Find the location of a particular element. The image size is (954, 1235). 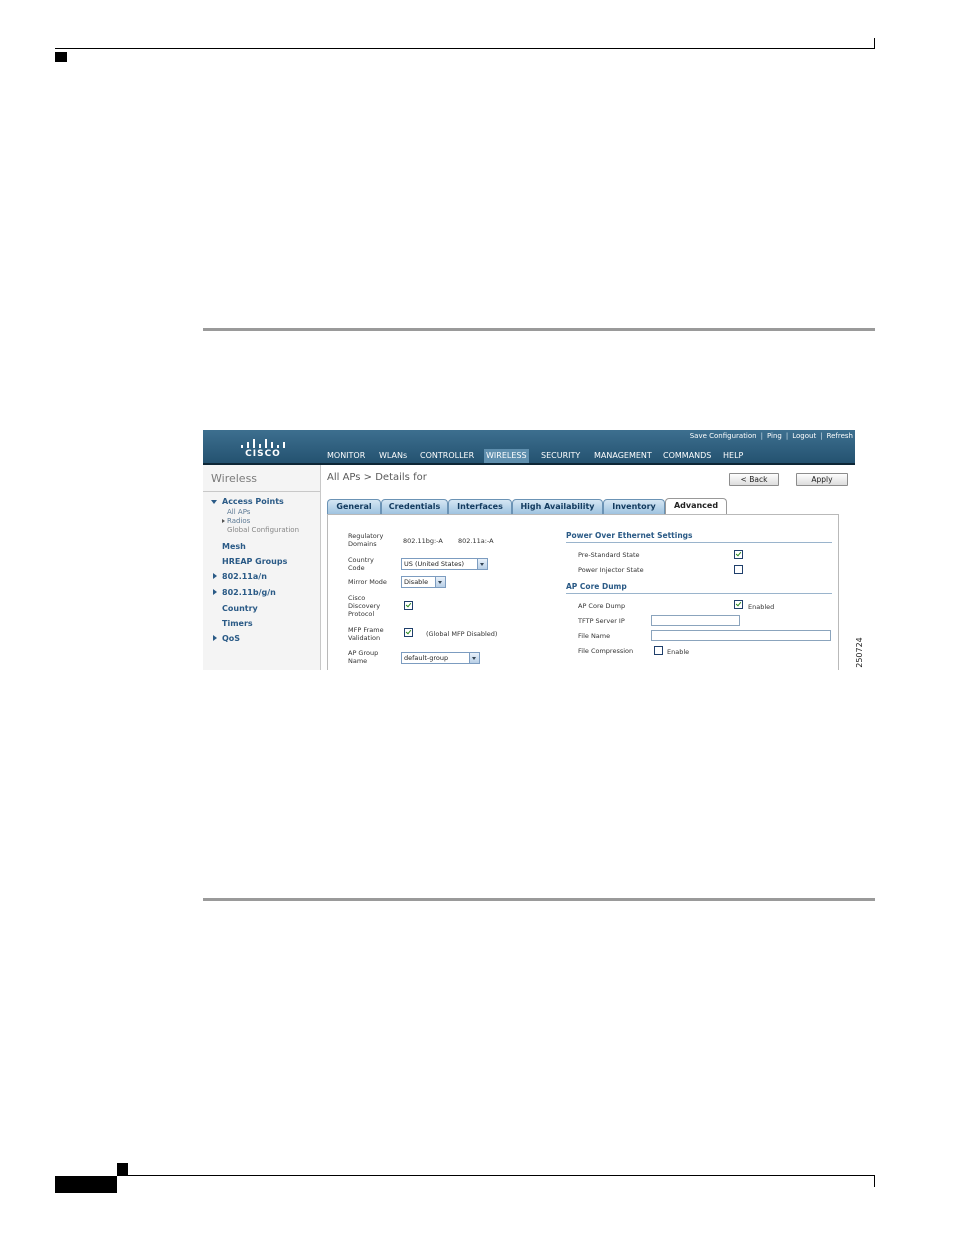

sidebar-item-all-aps: All APs is located at coordinates (238, 512).